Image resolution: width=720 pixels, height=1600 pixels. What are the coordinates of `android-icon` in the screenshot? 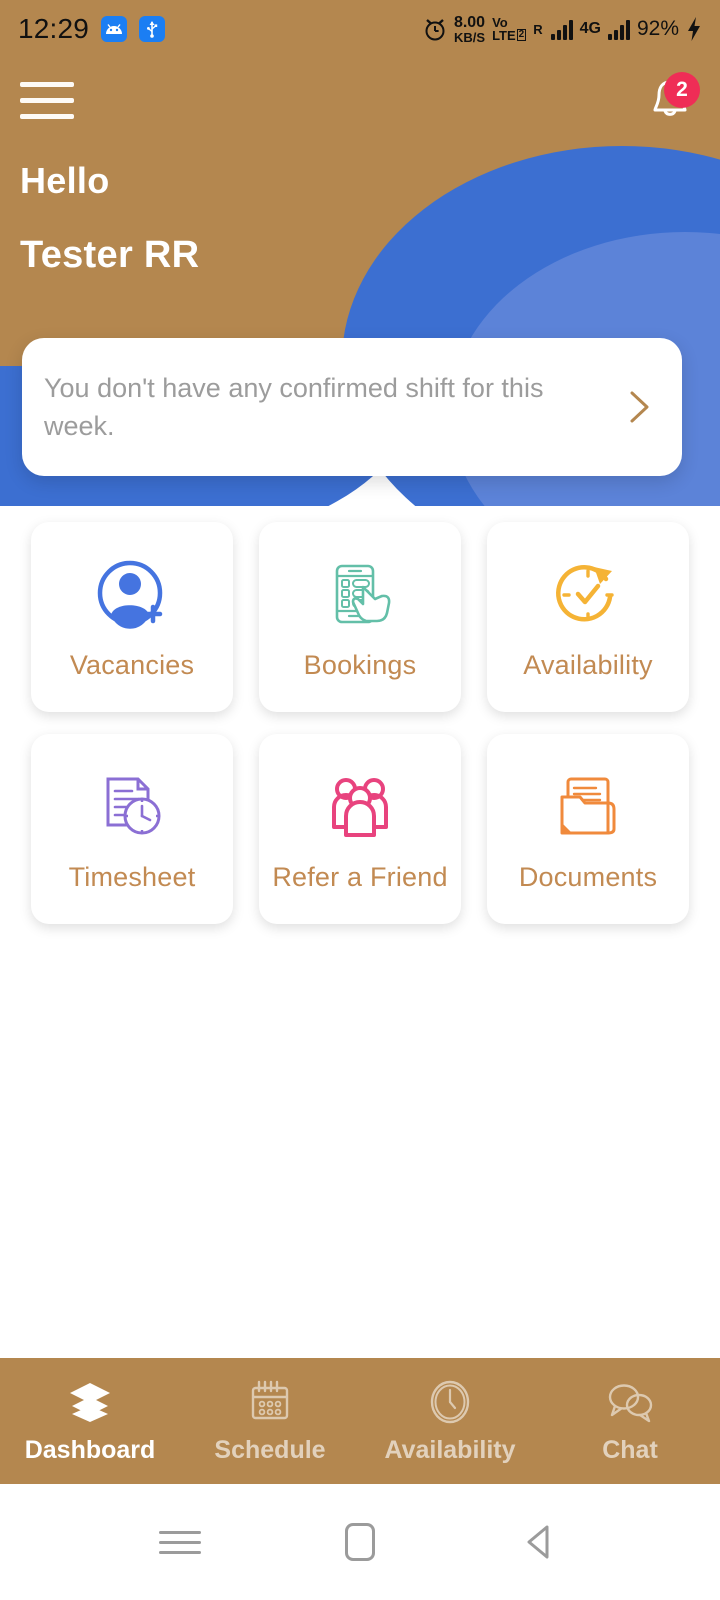 It's located at (114, 29).